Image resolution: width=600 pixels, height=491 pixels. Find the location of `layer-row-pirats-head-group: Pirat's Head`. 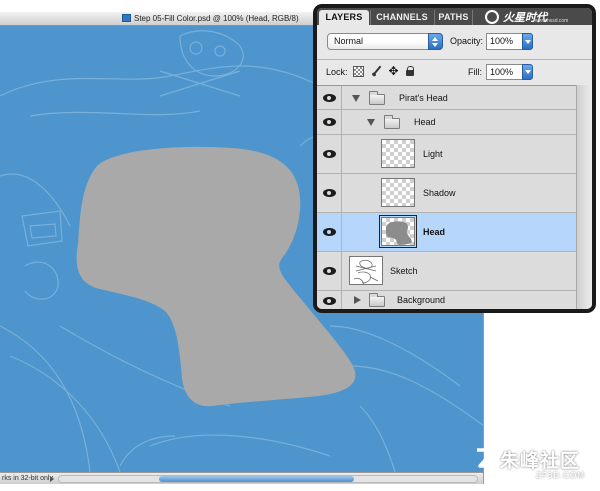

layer-row-pirats-head-group: Pirat's Head is located at coordinates (446, 98).